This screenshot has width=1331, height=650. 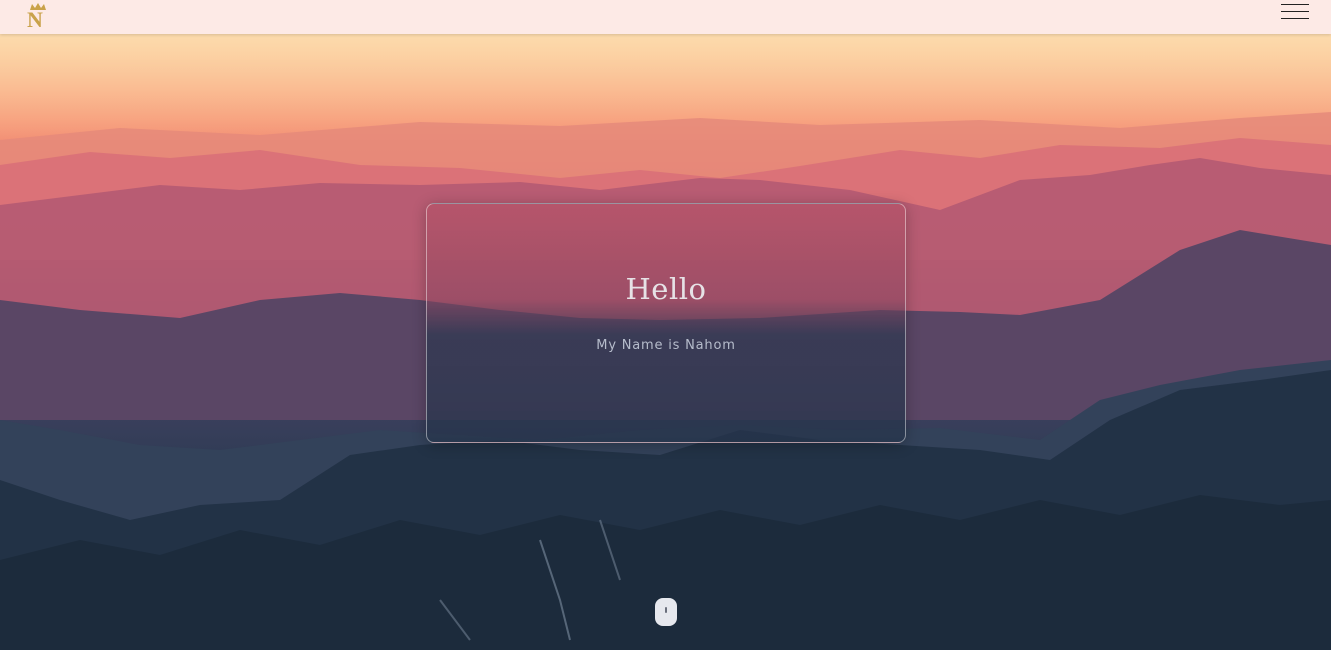 I want to click on hamburger-menu-button, so click(x=1295, y=13).